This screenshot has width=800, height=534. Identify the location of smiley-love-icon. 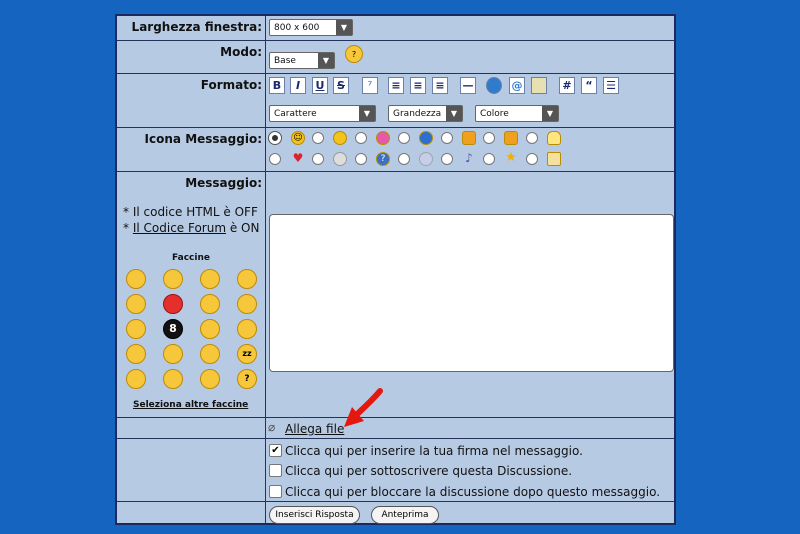
(136, 379).